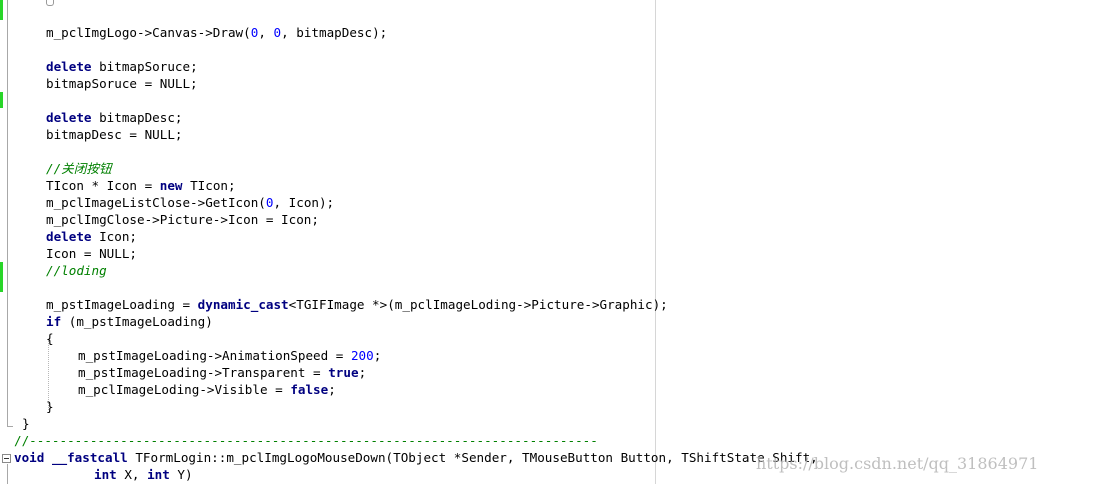  What do you see at coordinates (114, 117) in the screenshot?
I see `code-line: delete bitmapDesc;` at bounding box center [114, 117].